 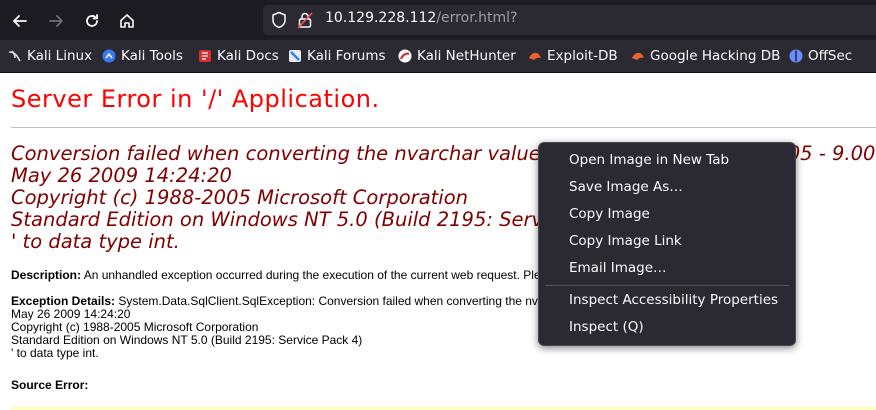 I want to click on bookmark-label: Kali Tools, so click(x=152, y=56).